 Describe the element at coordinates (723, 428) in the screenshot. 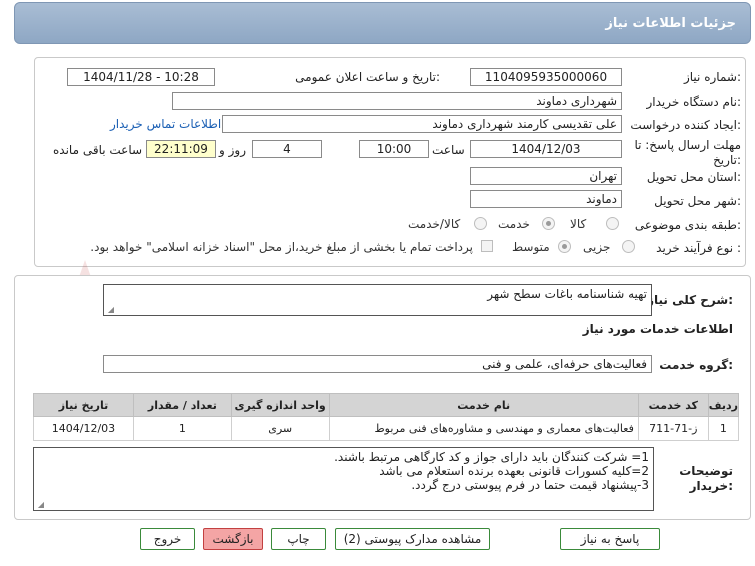

I see `cell-row-number: 1` at that location.